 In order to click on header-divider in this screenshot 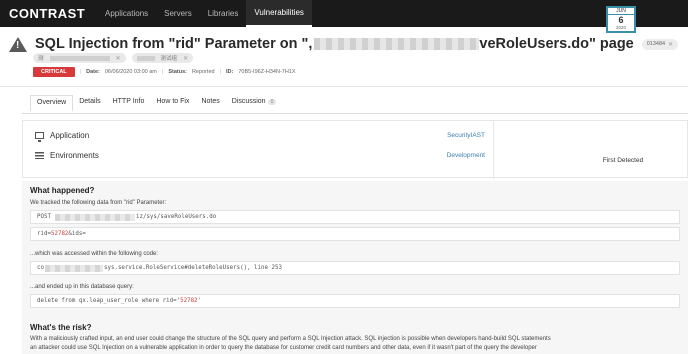, I will do `click(344, 86)`.